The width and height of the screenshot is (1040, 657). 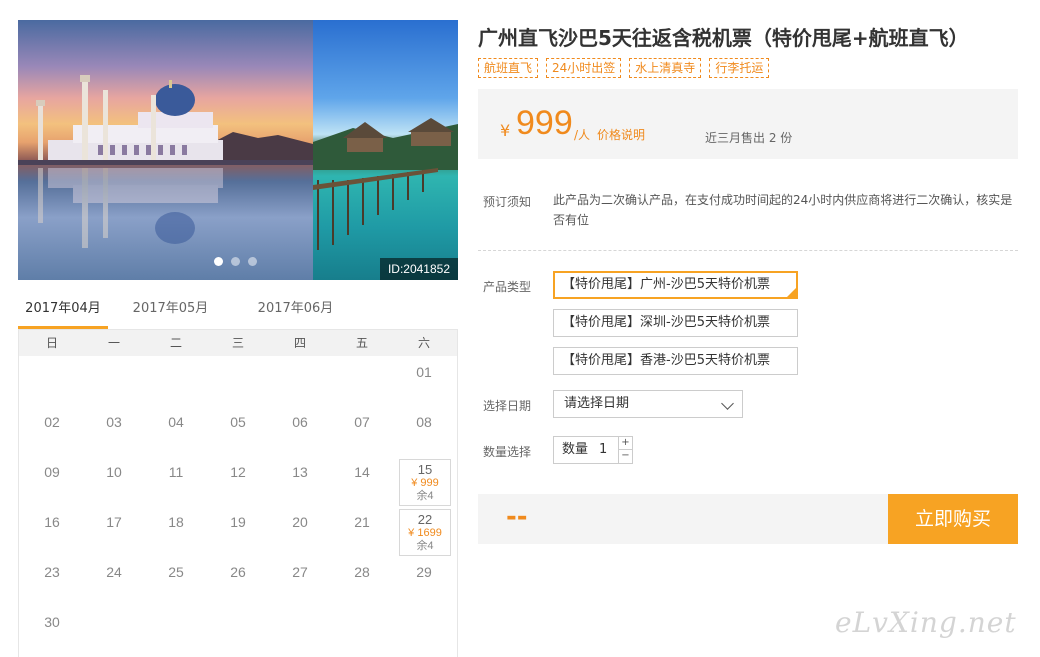 I want to click on calendar-day-available: 22 ¥ 1699 余4, so click(x=425, y=532).